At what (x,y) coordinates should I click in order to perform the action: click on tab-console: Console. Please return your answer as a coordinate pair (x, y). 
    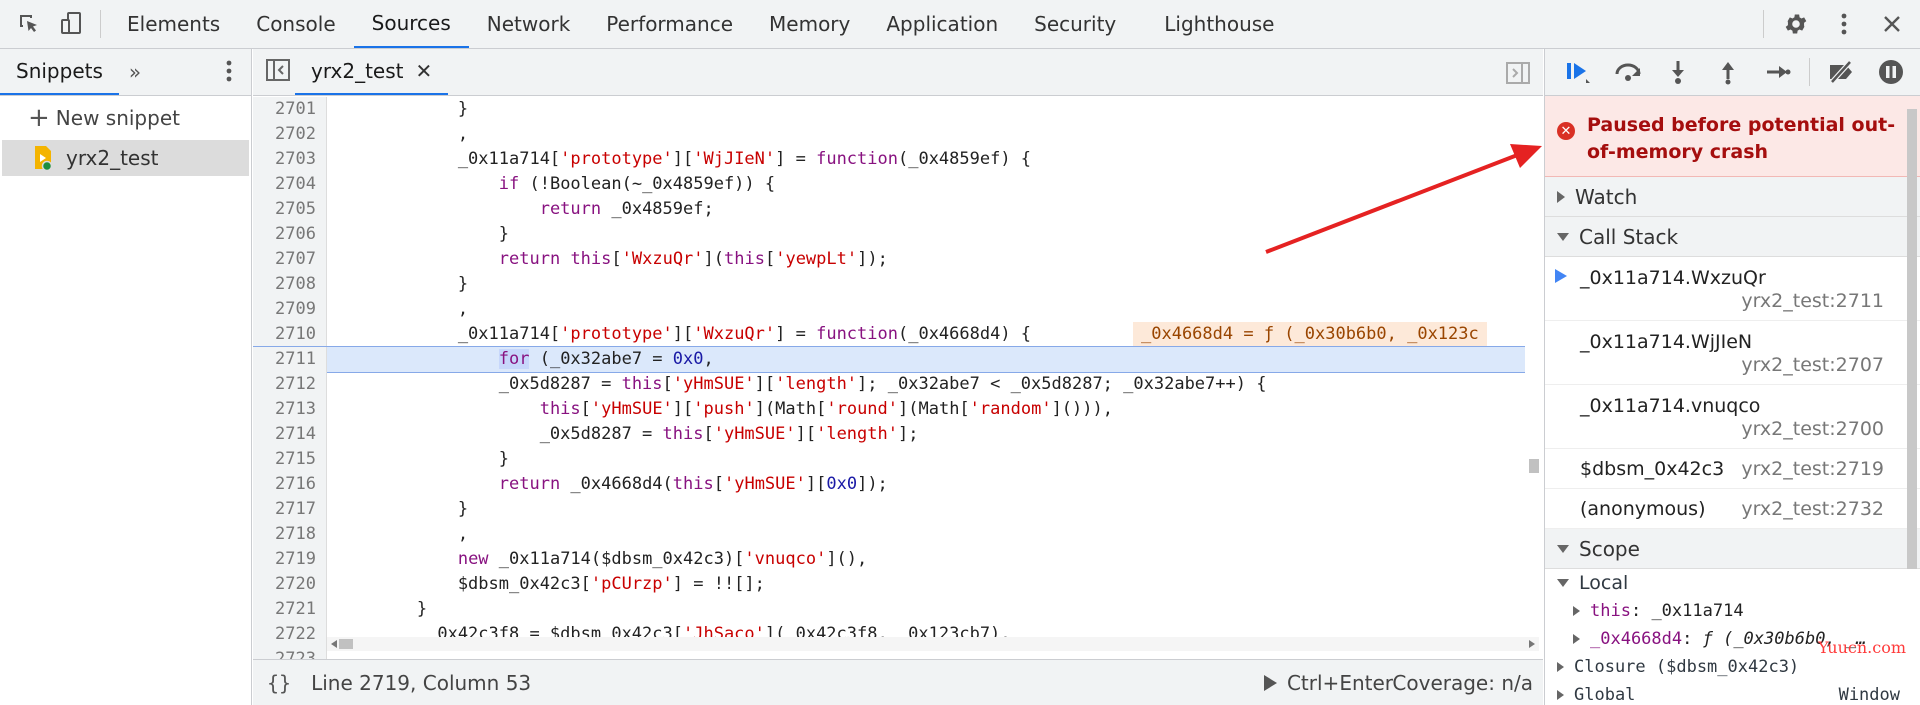
    Looking at the image, I should click on (295, 24).